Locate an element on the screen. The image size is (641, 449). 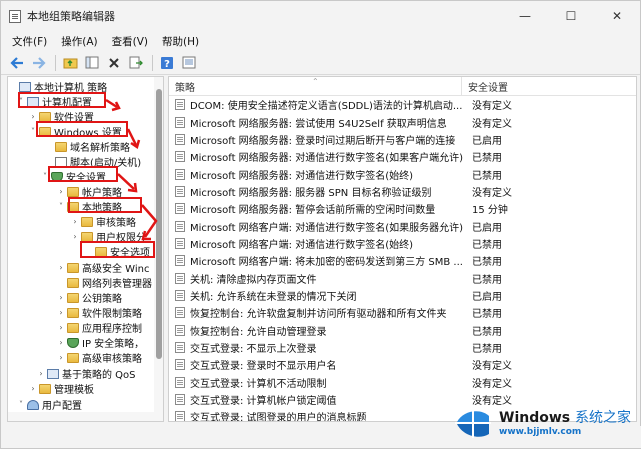
policy-row: Microsoft 网络服务器: 对通信进行数字签名(如果客户端允许) 已禁用 is located at coordinates (402, 156).